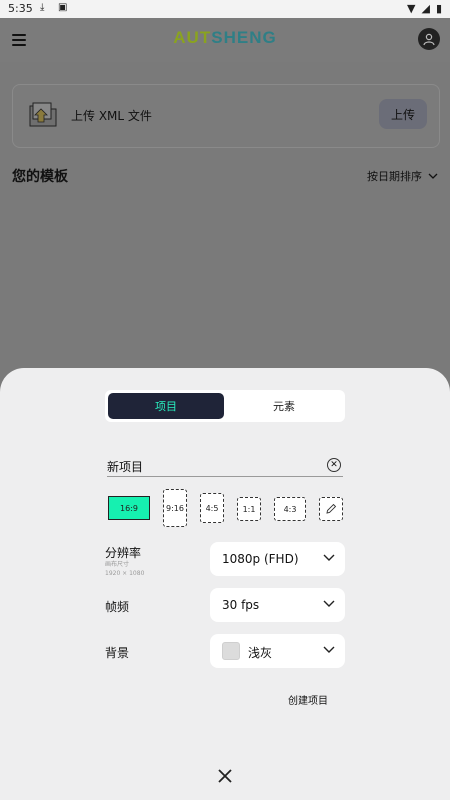 This screenshot has width=450, height=800. I want to click on ratio-1-1: 1:1, so click(249, 509).